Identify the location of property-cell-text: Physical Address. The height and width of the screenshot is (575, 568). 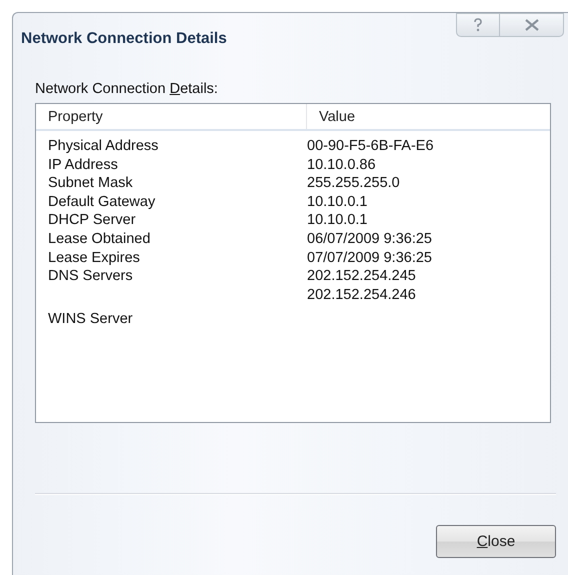
(103, 146).